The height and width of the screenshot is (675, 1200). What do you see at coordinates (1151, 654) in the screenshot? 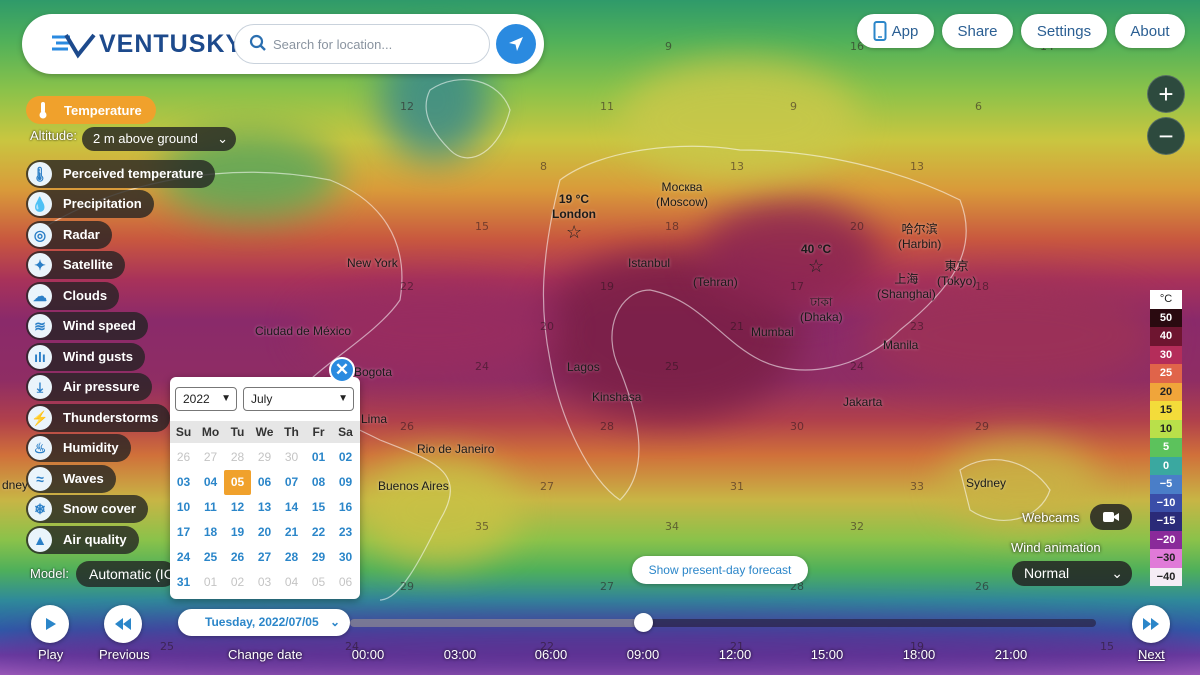
I see `next-label: Next` at bounding box center [1151, 654].